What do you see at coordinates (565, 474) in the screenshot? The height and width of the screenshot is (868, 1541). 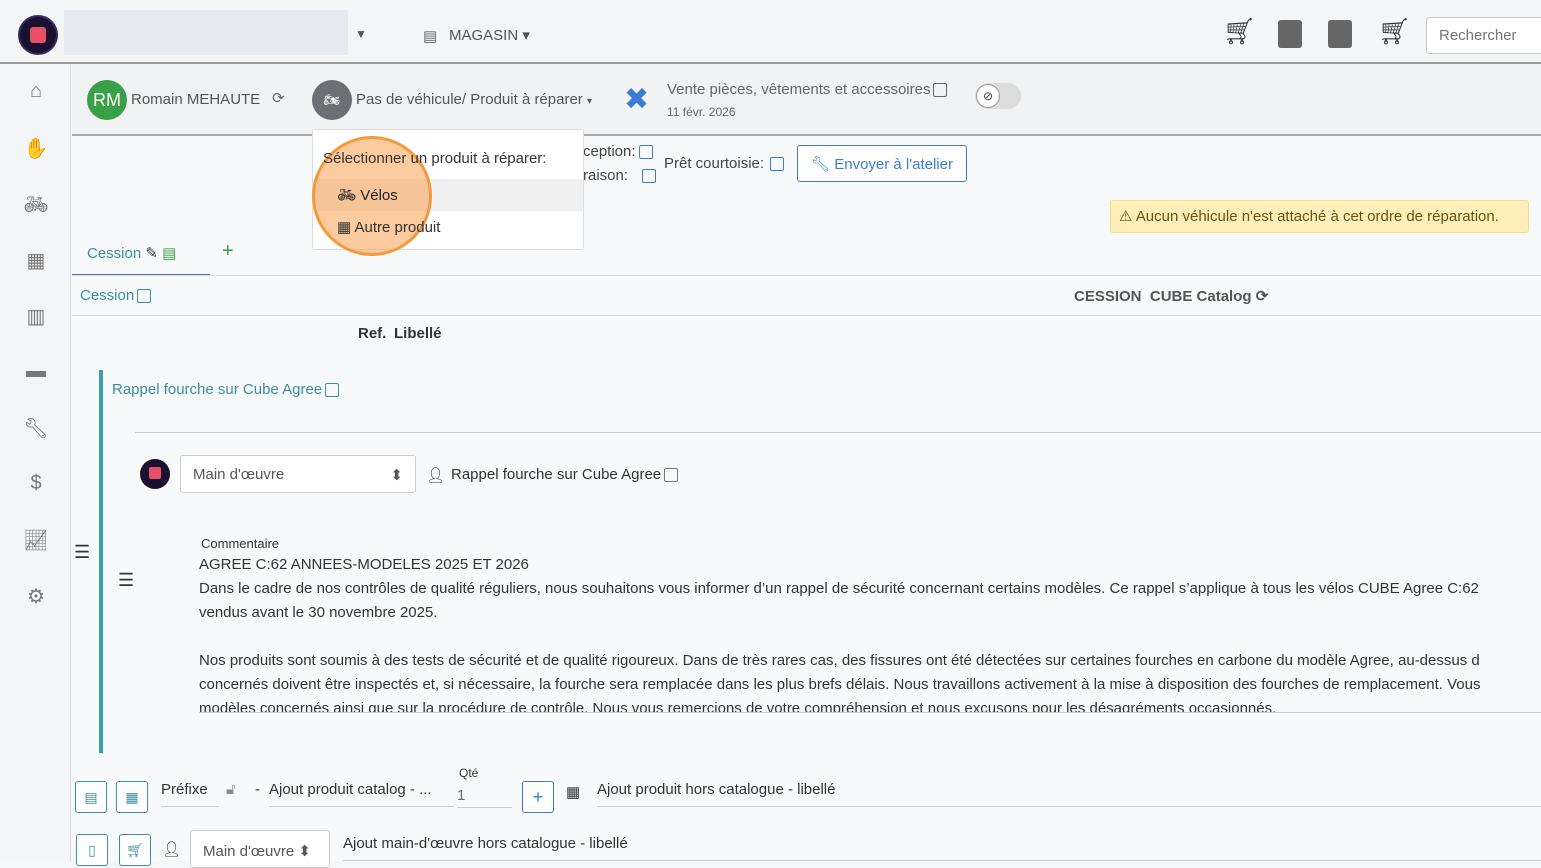 I see `line-label: Rappel fourche sur Cube Agree` at bounding box center [565, 474].